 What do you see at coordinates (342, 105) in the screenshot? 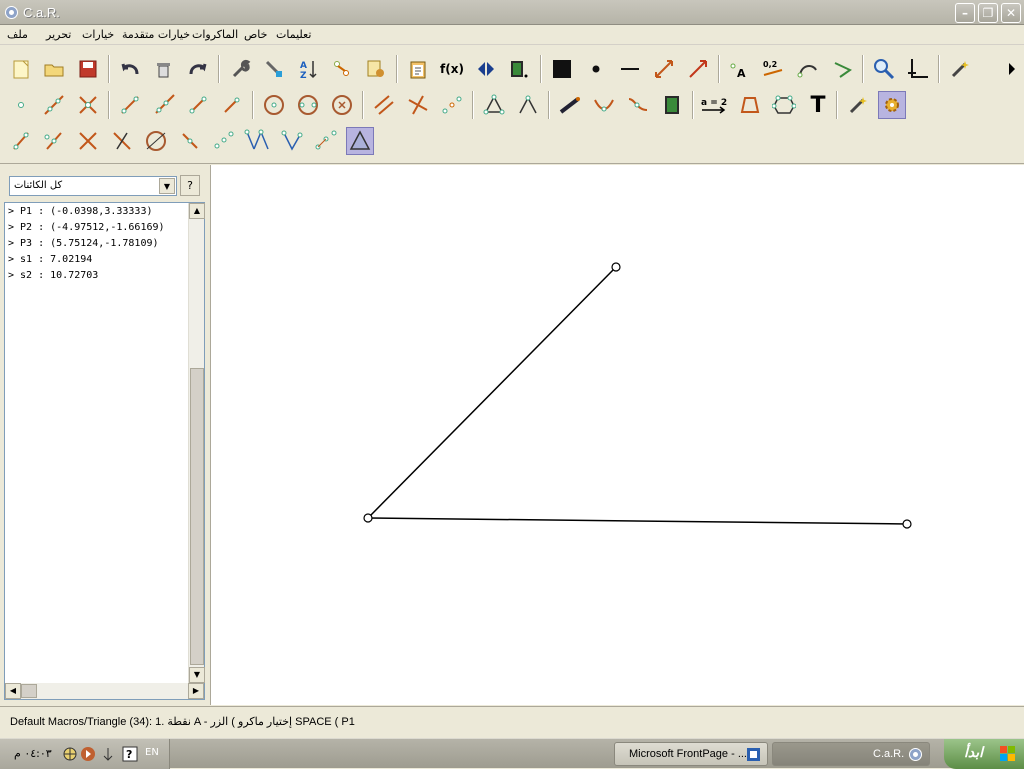
I see `fixed-circle-tool-icon` at bounding box center [342, 105].